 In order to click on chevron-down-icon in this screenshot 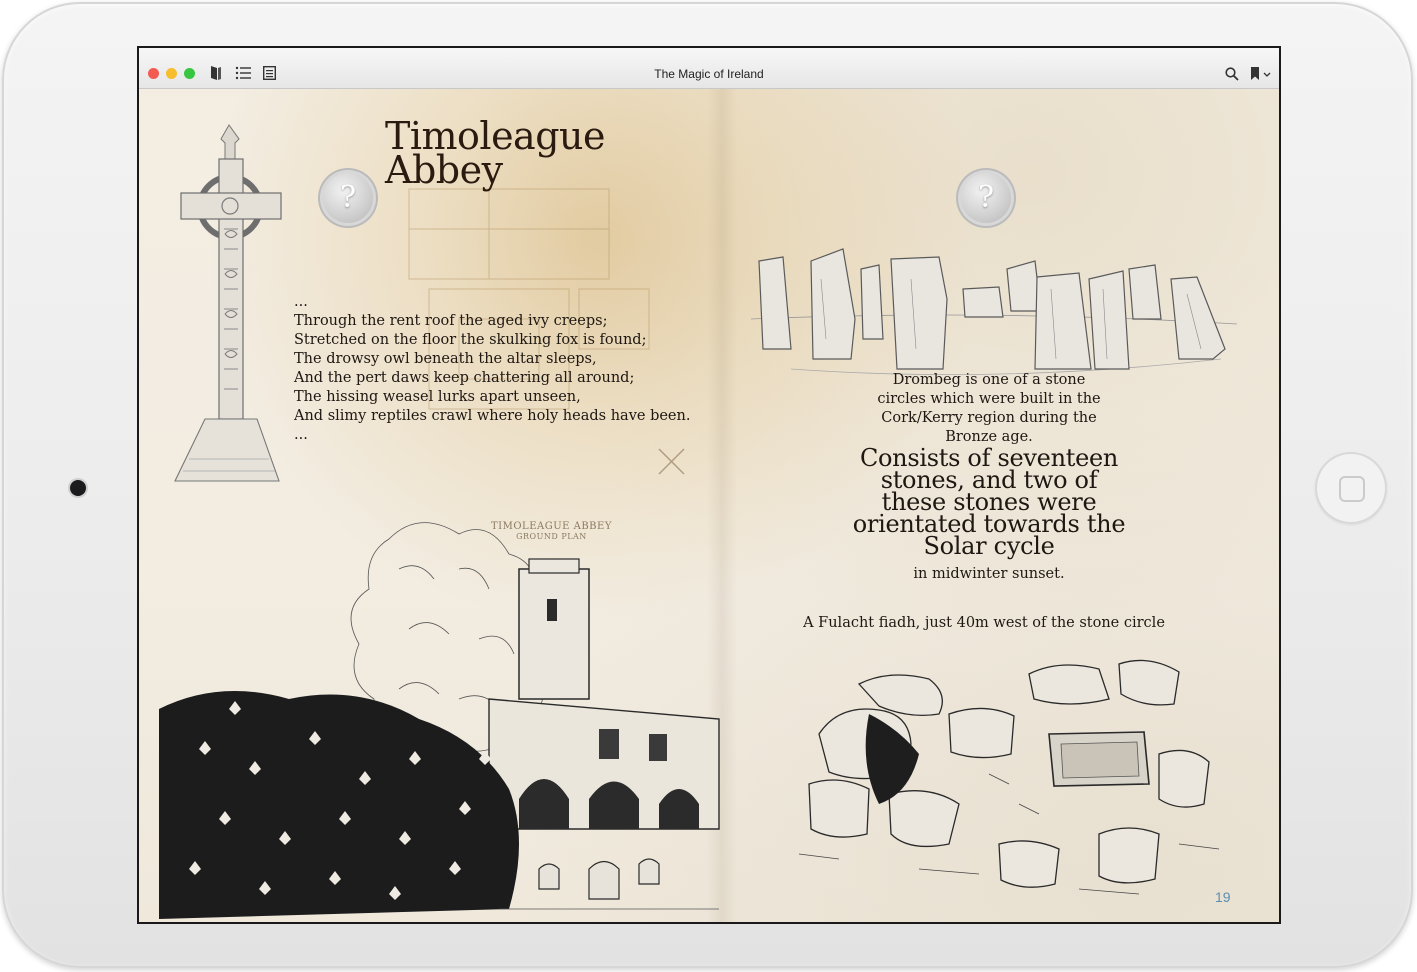, I will do `click(1267, 75)`.